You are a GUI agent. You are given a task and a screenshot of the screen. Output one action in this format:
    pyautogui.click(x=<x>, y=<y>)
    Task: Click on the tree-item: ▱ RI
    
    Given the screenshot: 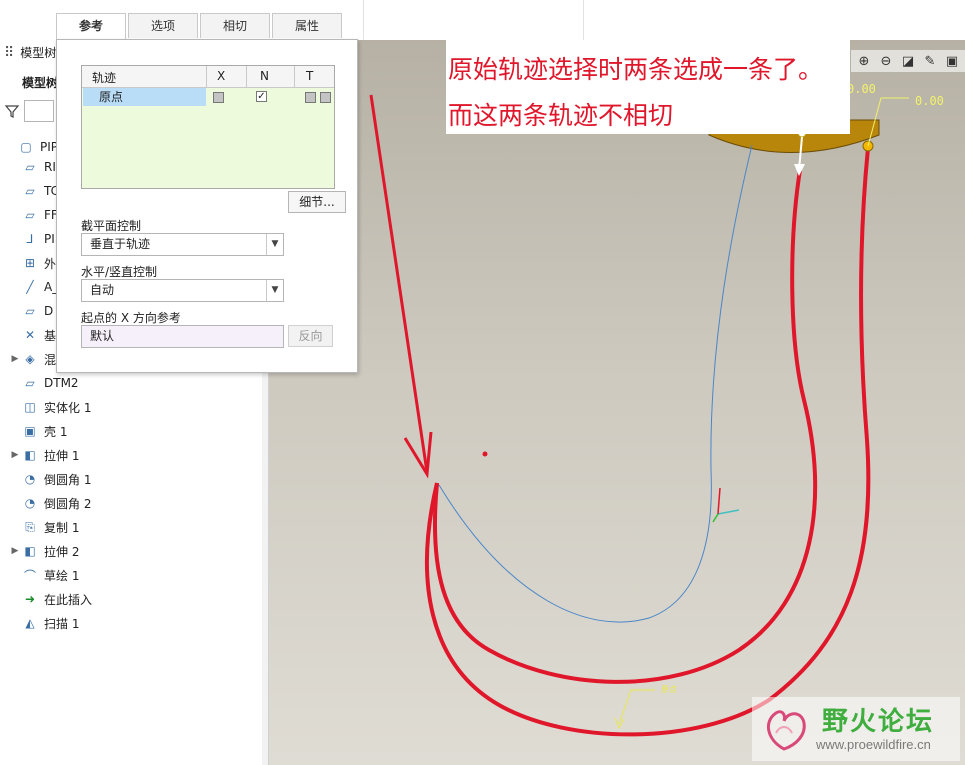 What is the action you would take?
    pyautogui.click(x=32, y=167)
    